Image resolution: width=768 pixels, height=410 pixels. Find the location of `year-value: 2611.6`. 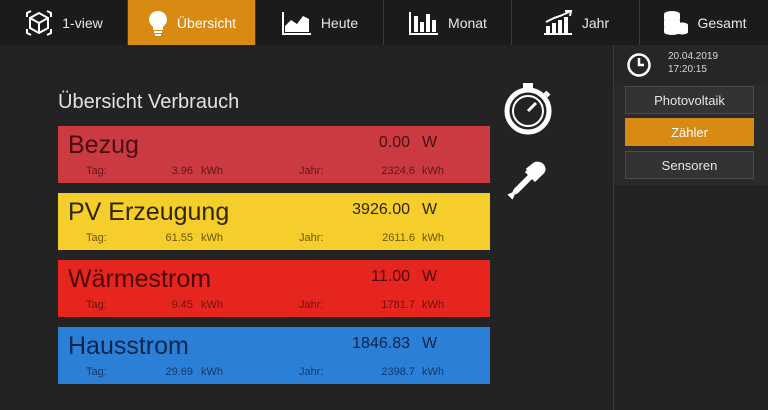

year-value: 2611.6 is located at coordinates (398, 238).